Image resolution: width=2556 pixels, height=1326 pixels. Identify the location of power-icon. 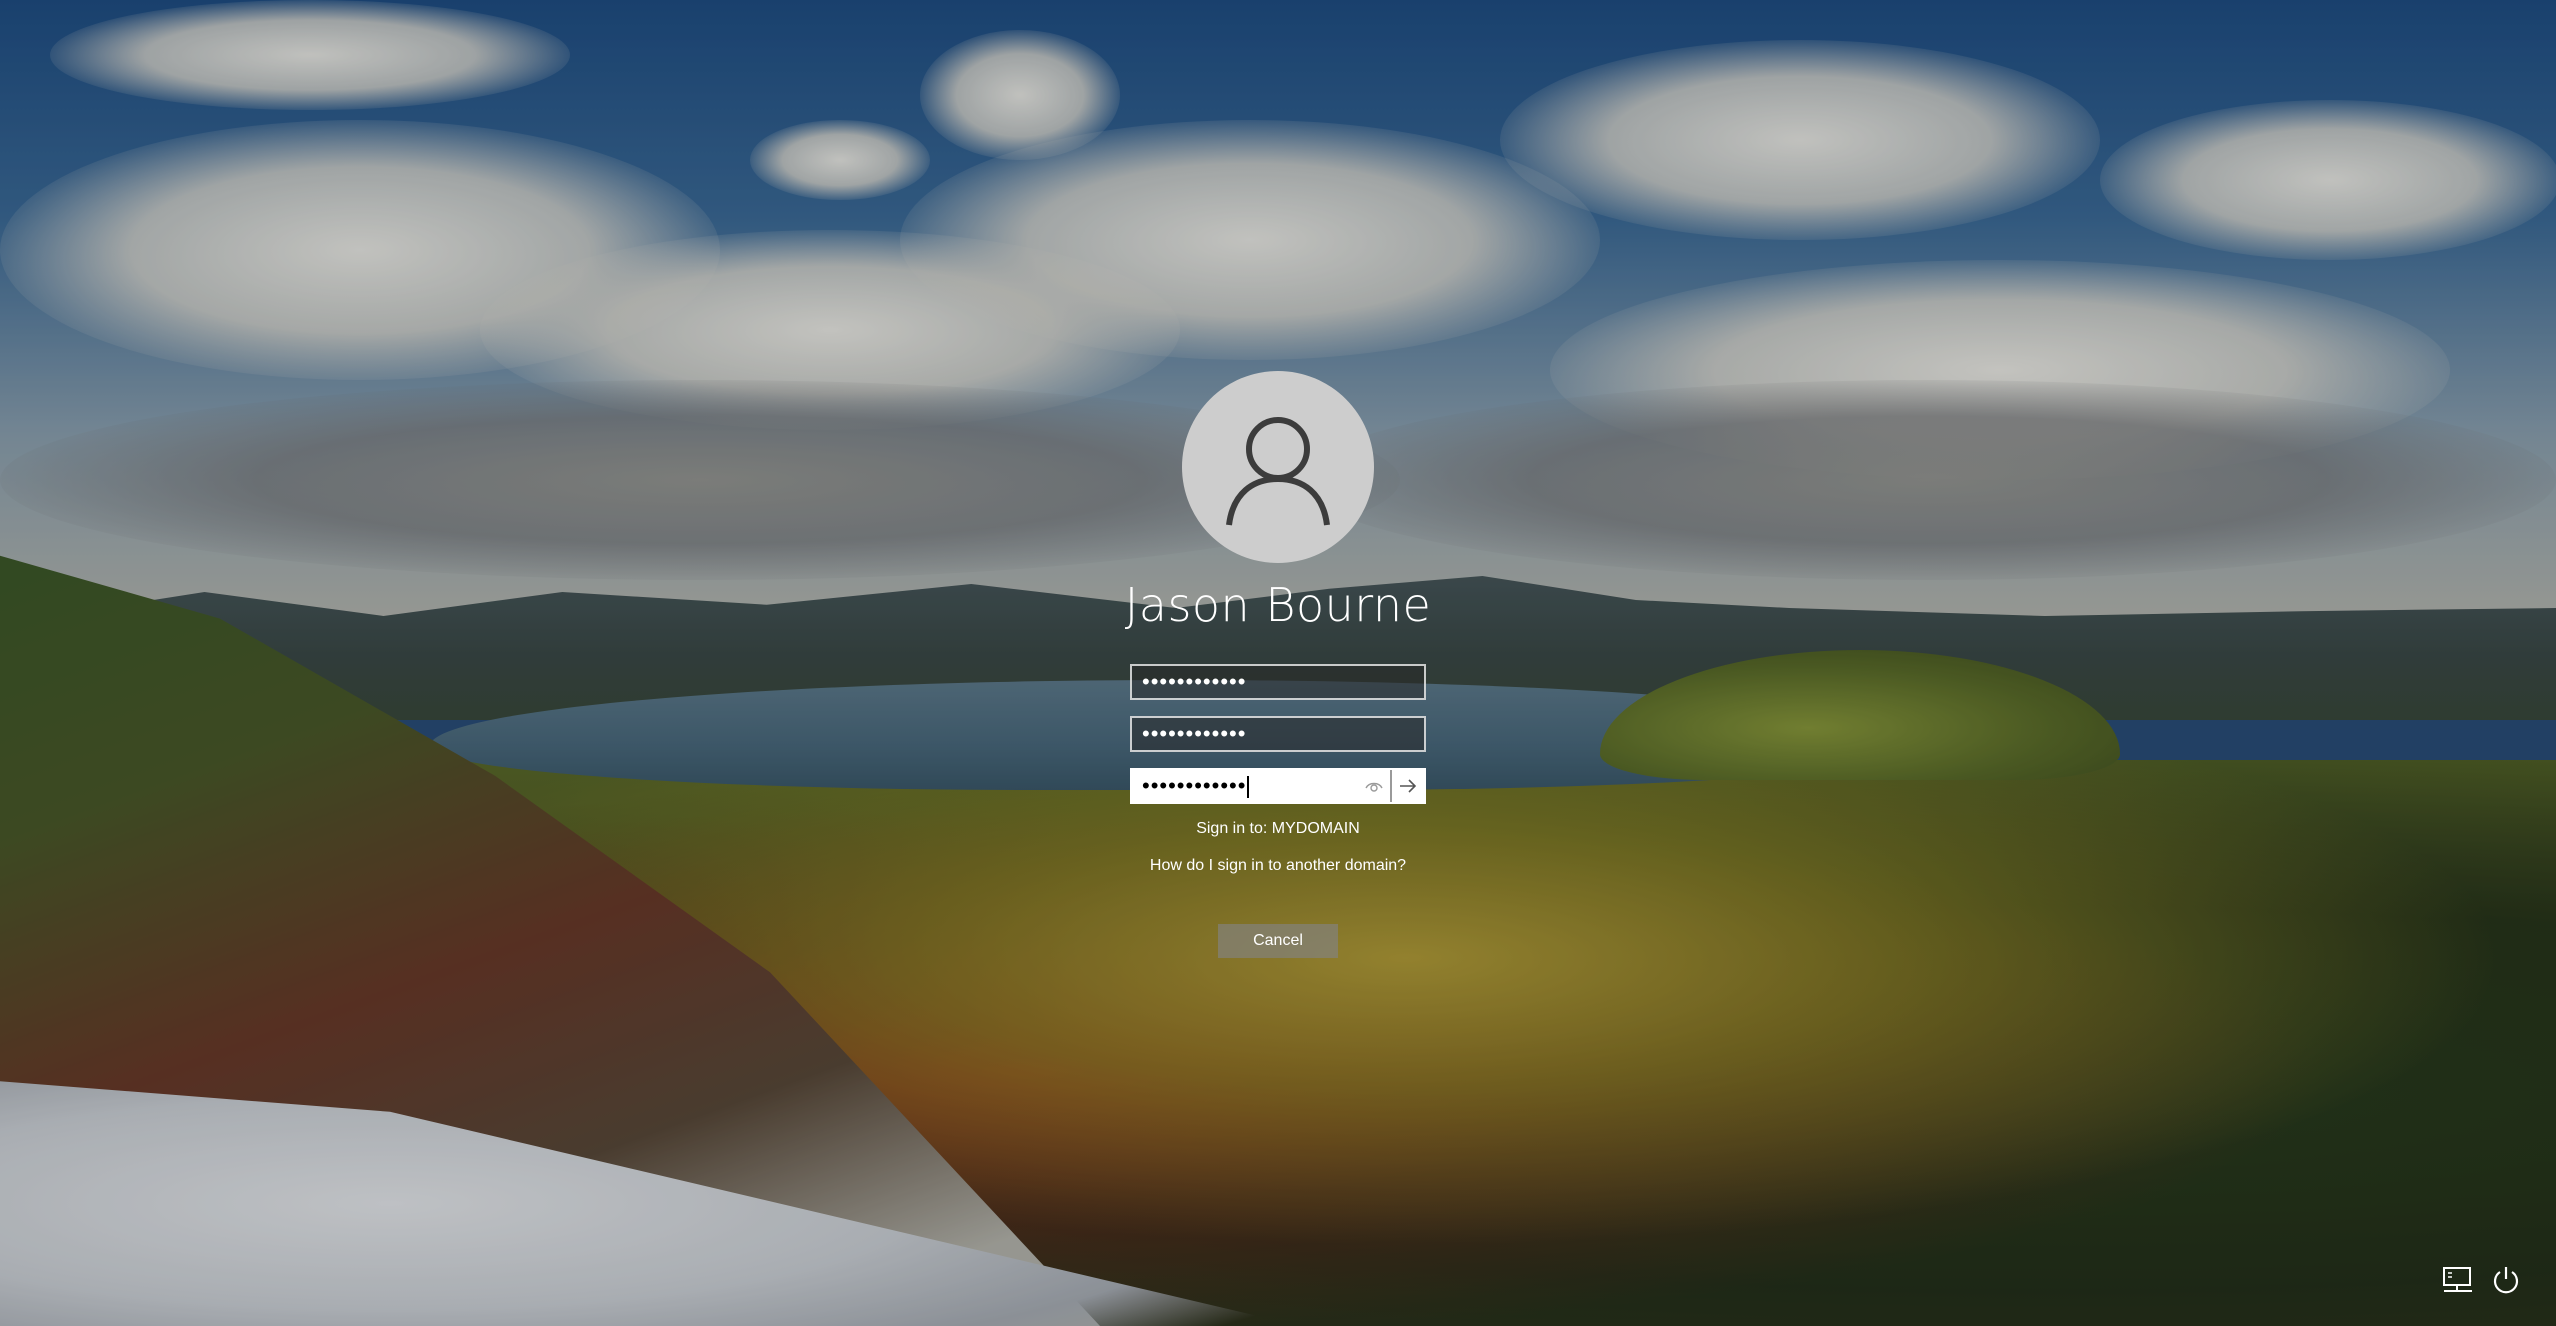
(2506, 1280).